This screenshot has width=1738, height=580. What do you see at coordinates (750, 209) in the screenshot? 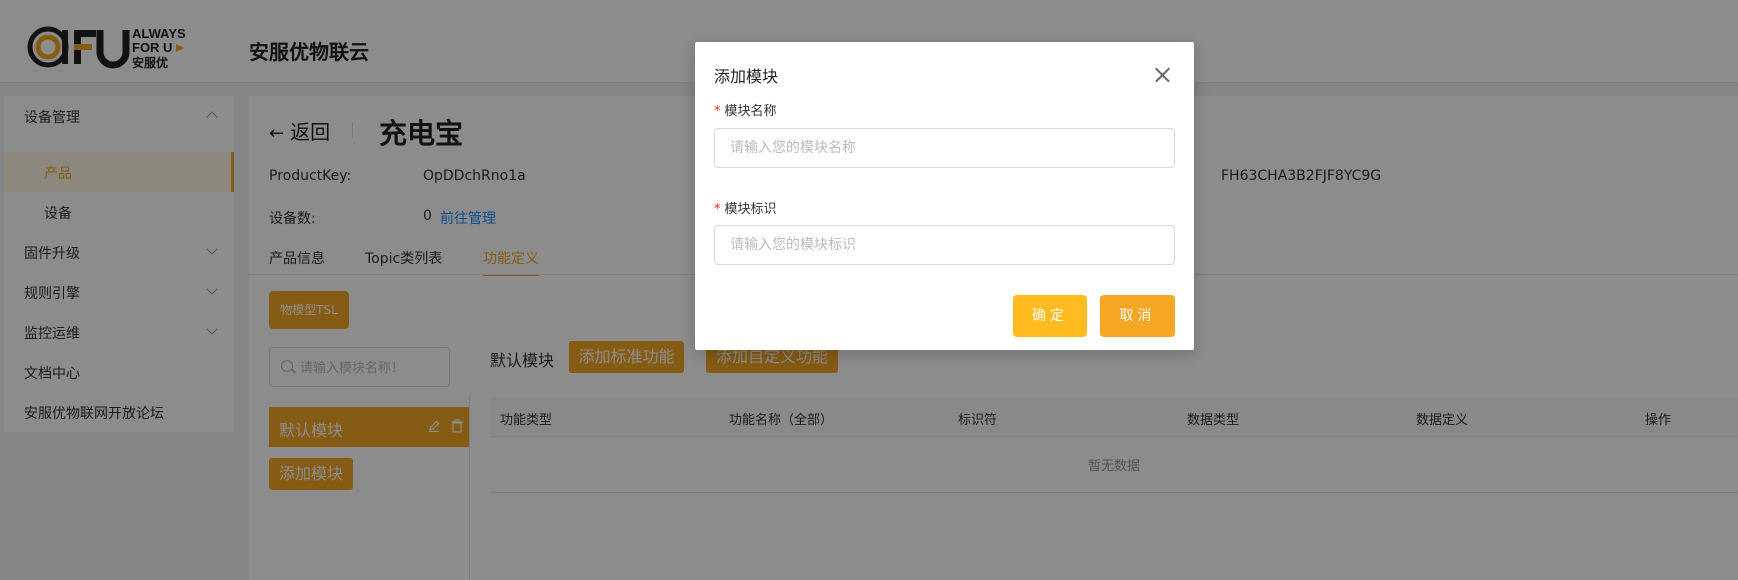
I see `module-id-label-text: 模块标识` at bounding box center [750, 209].